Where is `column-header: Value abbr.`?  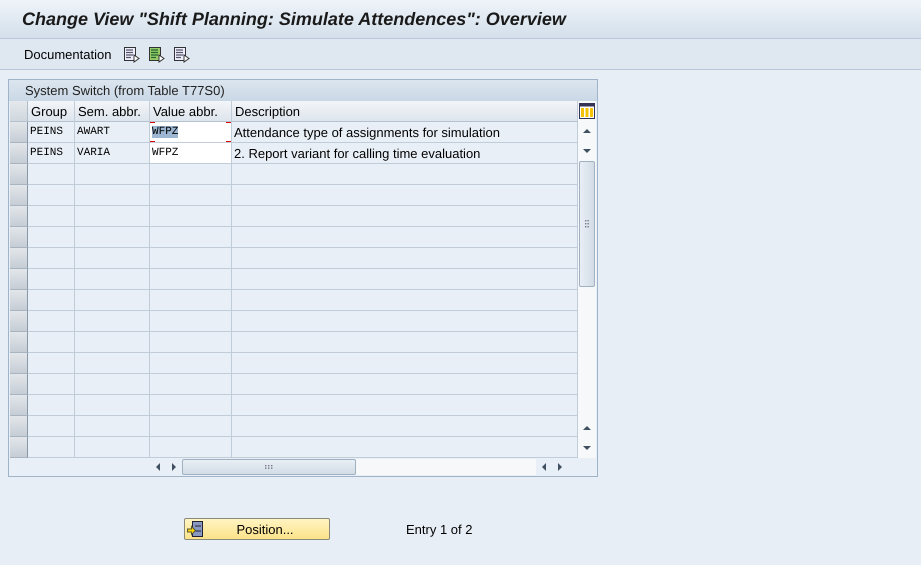
column-header: Value abbr. is located at coordinates (191, 111).